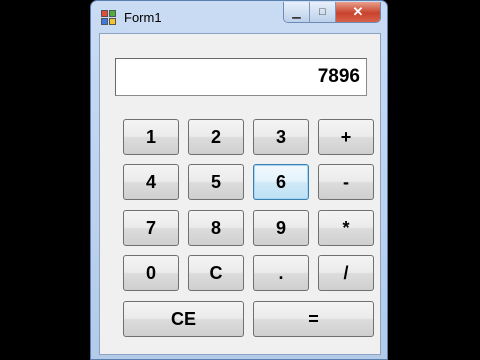 This screenshot has width=480, height=360. I want to click on key-9: 9, so click(281, 228).